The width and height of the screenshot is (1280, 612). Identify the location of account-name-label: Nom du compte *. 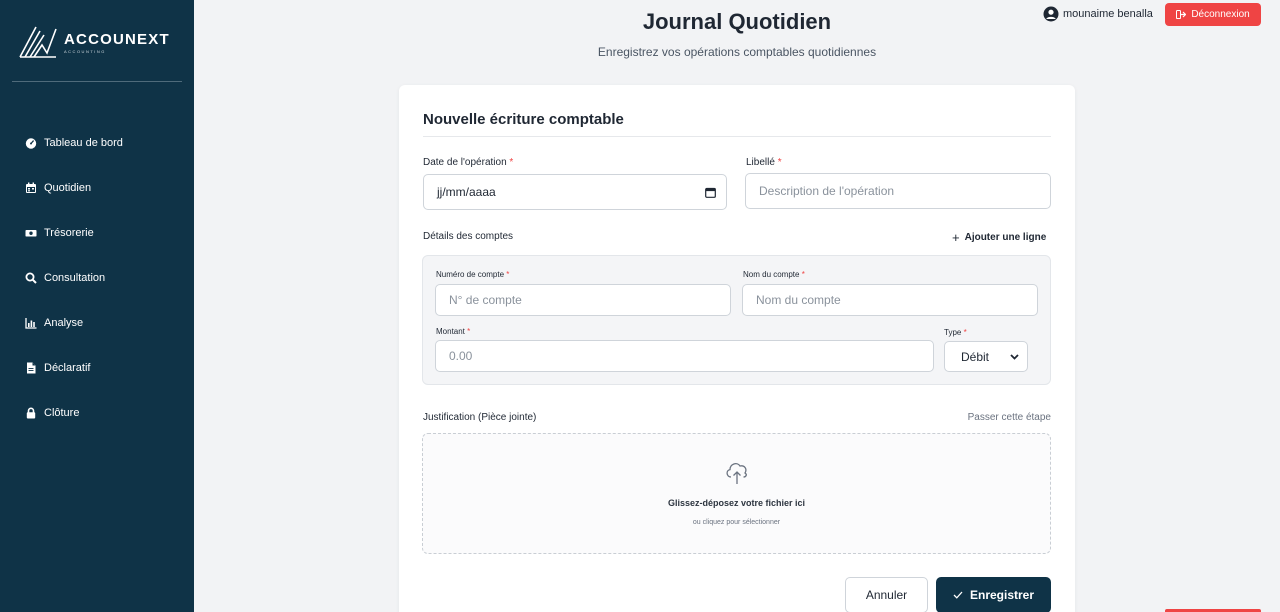
(774, 274).